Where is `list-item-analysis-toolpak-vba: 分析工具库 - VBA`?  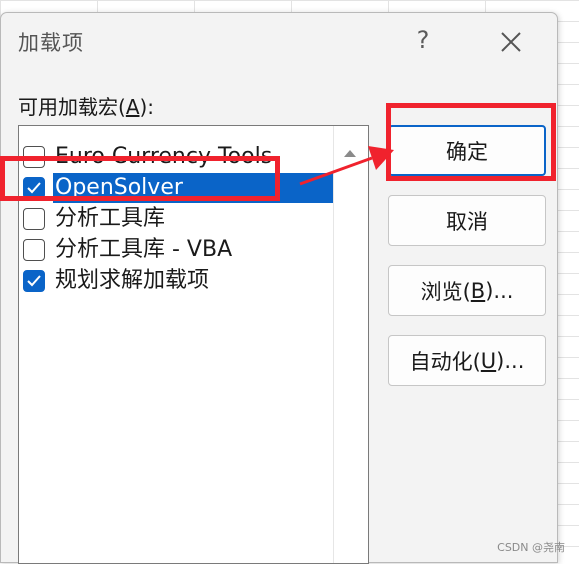
list-item-analysis-toolpak-vba: 分析工具库 - VBA is located at coordinates (178, 250).